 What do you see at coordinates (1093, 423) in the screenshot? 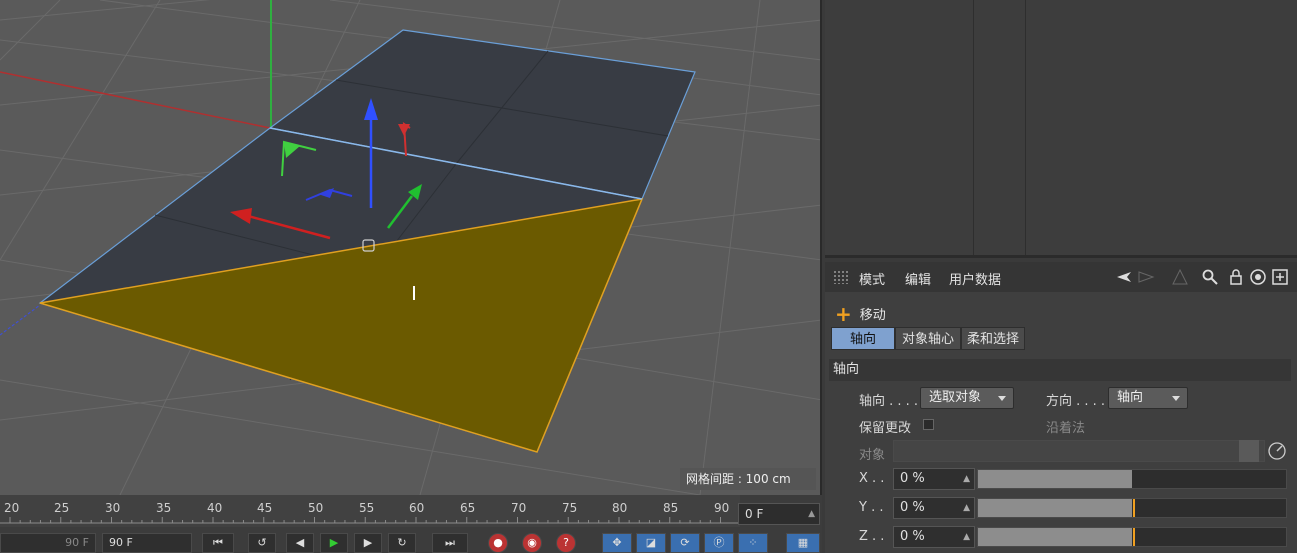
I see `along-normal-checkbox` at bounding box center [1093, 423].